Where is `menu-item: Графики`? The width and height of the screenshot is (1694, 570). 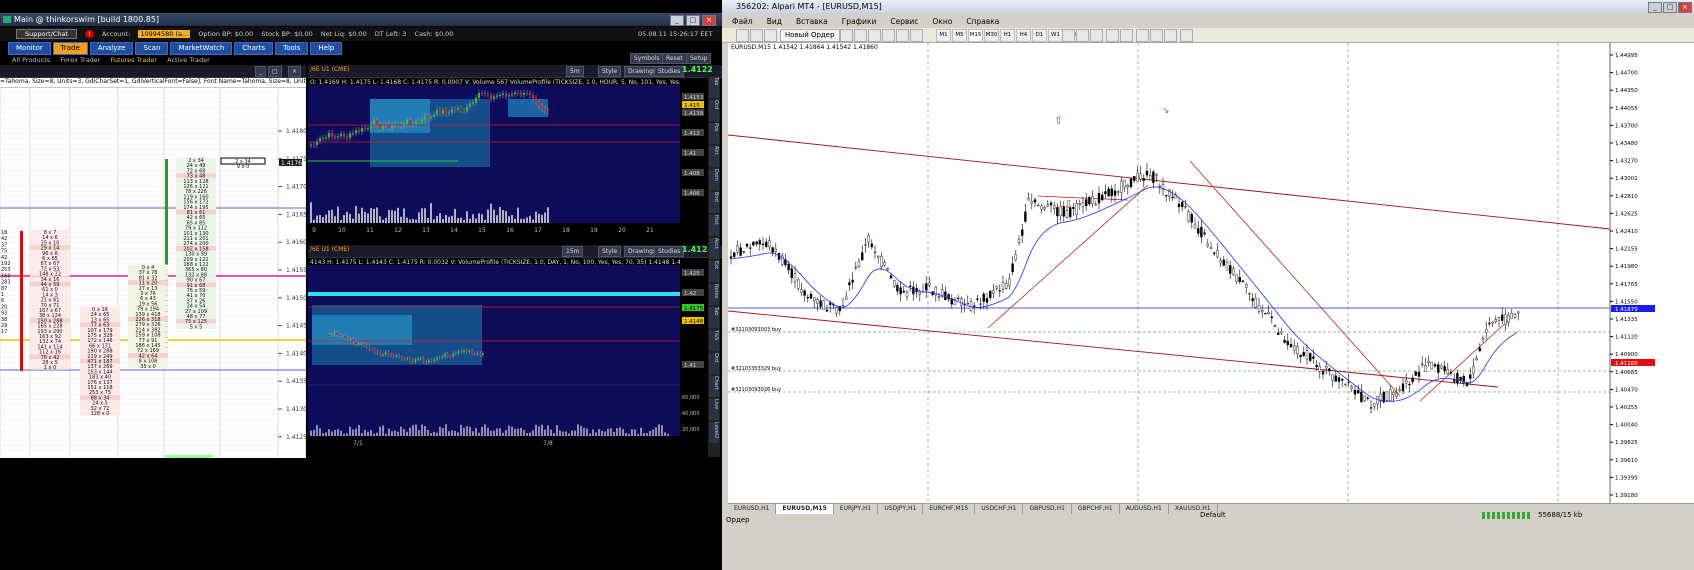 menu-item: Графики is located at coordinates (859, 21).